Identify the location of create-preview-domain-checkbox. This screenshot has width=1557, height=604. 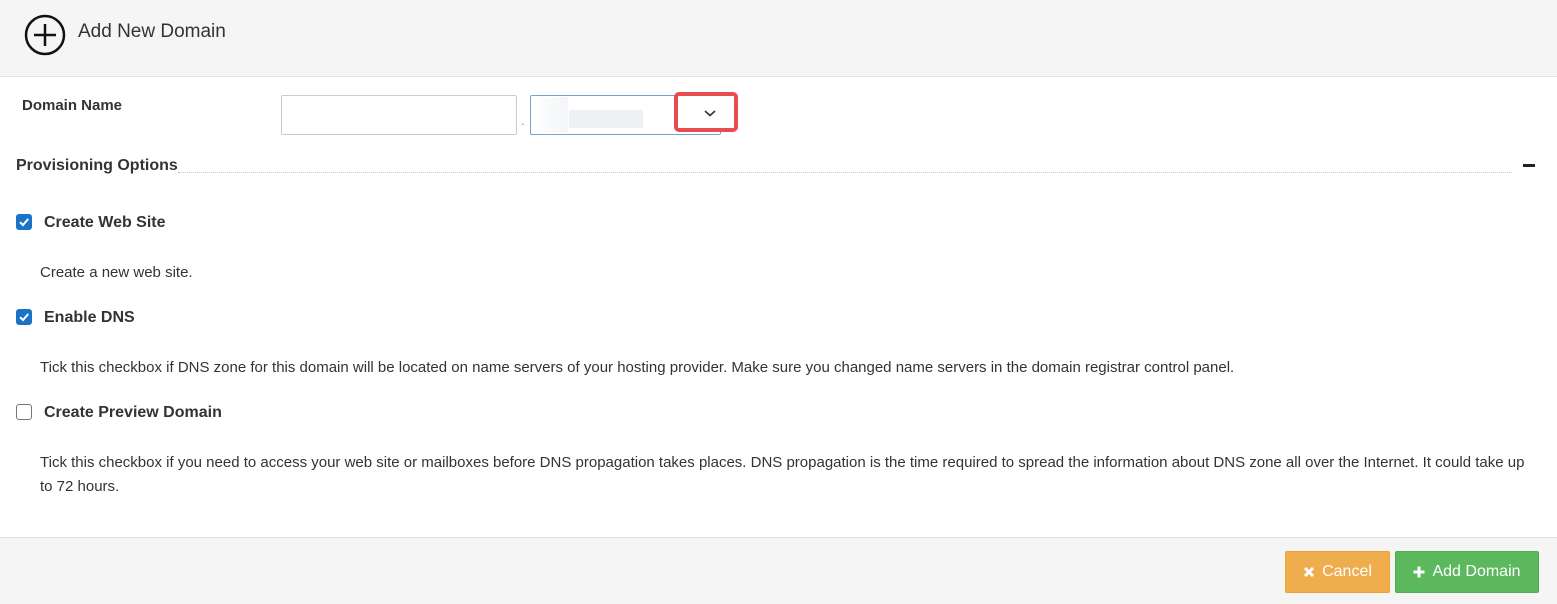
(24, 412).